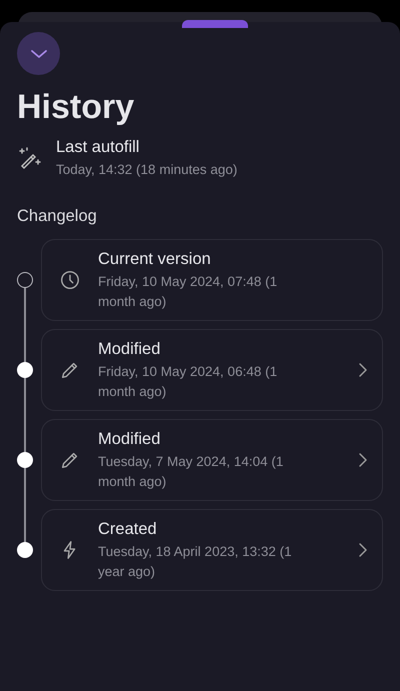  I want to click on changelog-entry: Created Tuesday, 18 April 2023, 13:32 (1 year ago), so click(212, 550).